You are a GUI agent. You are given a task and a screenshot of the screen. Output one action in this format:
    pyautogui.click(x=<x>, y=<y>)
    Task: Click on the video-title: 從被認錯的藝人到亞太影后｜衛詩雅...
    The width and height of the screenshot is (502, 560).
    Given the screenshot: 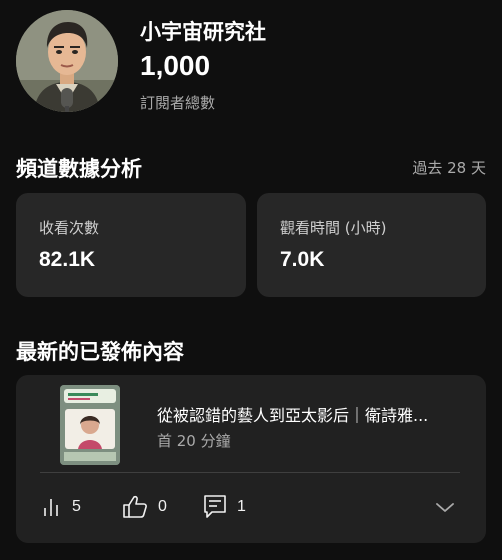 What is the action you would take?
    pyautogui.click(x=307, y=414)
    